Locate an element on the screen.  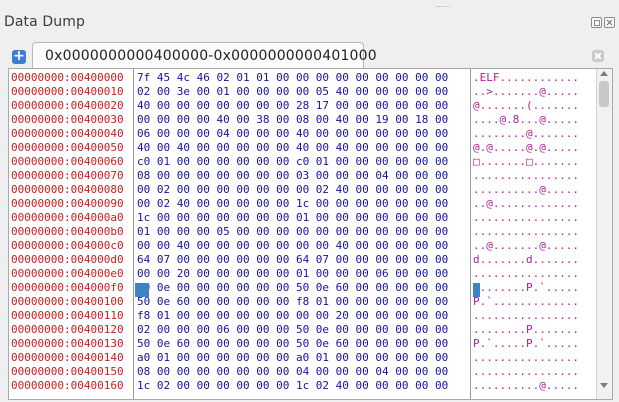
address-cell: 00000000:00400040 is located at coordinates (67, 133).